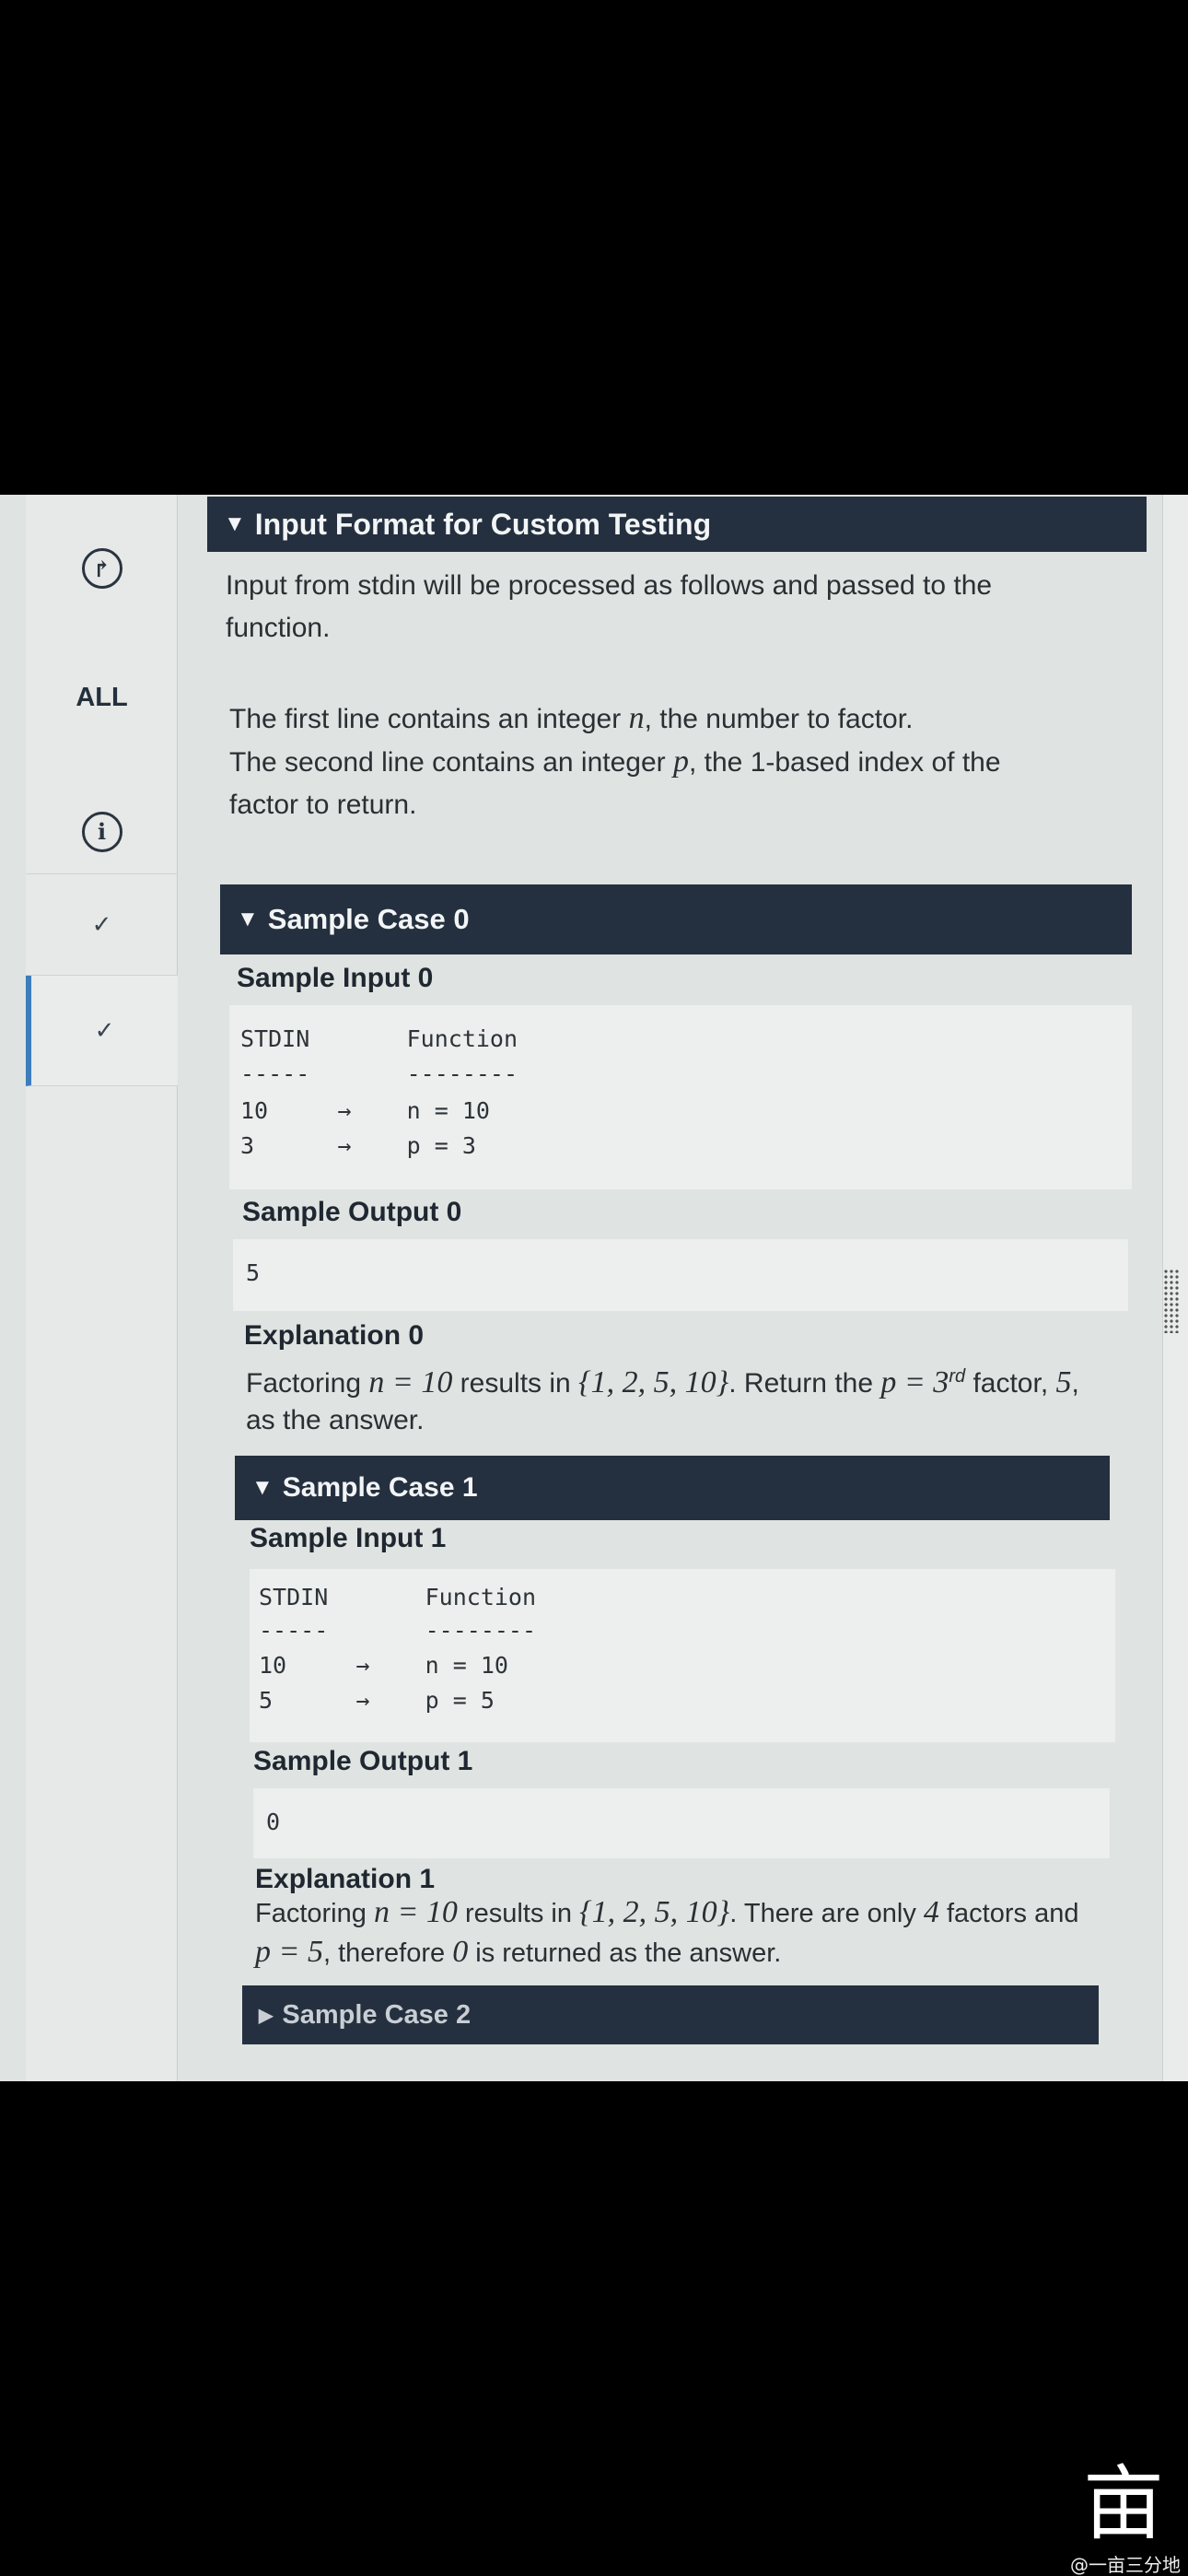  What do you see at coordinates (363, 1761) in the screenshot?
I see `sample-output-1-title: Sample Output 1` at bounding box center [363, 1761].